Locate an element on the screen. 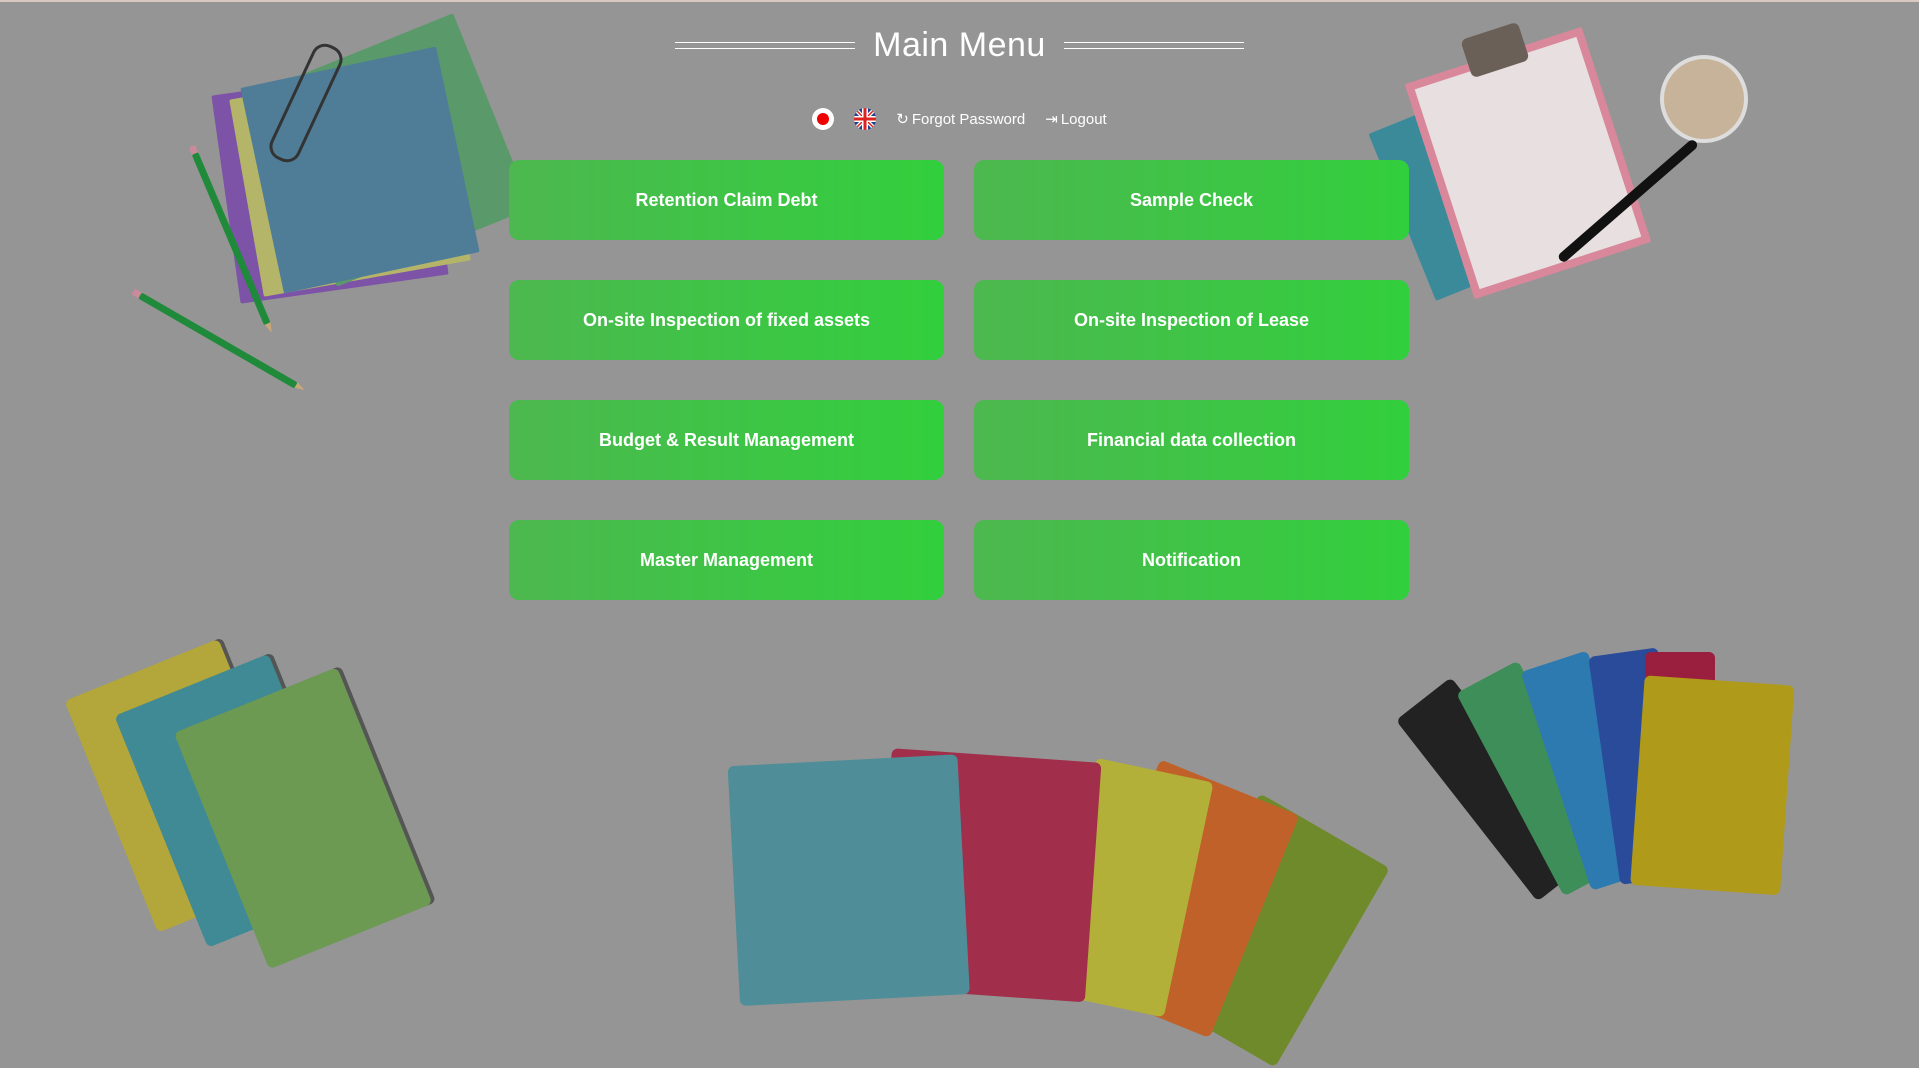 Image resolution: width=1919 pixels, height=1068 pixels. top-border is located at coordinates (959, 1).